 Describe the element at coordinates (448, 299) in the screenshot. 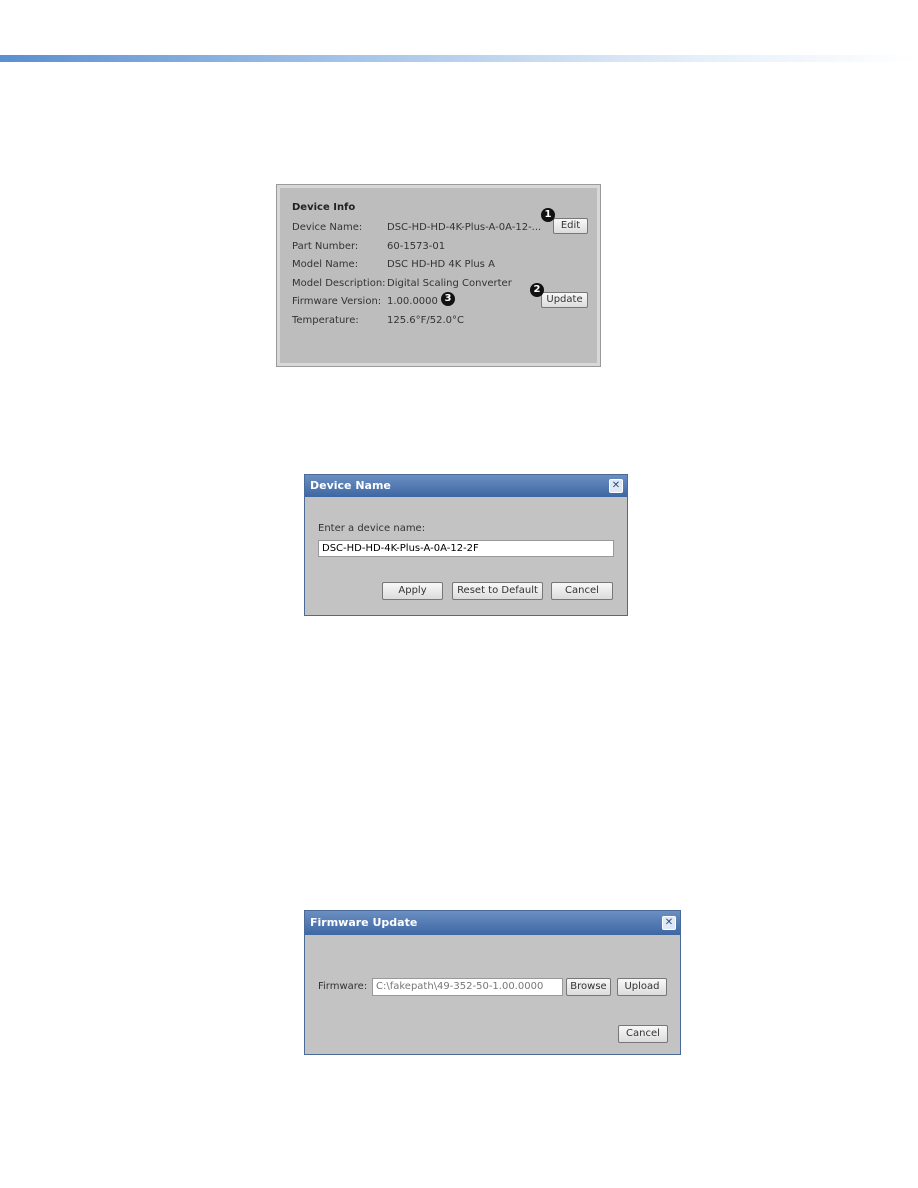

I see `callout-3: 3` at that location.